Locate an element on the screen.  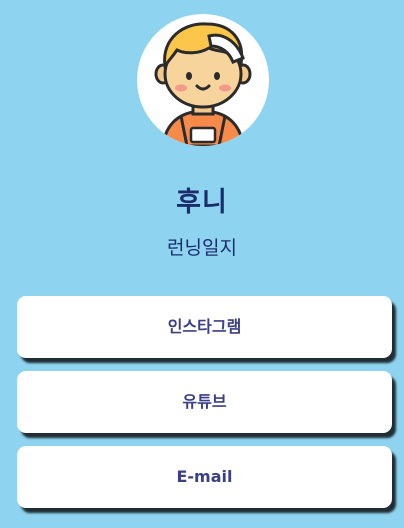
youtube-link-button: 유튜브 is located at coordinates (204, 402).